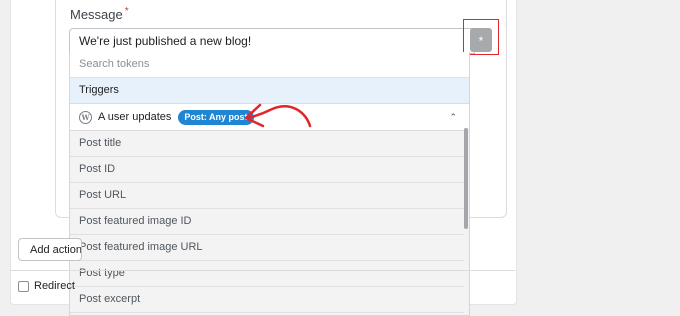  Describe the element at coordinates (126, 11) in the screenshot. I see `required-asterisk: *` at that location.